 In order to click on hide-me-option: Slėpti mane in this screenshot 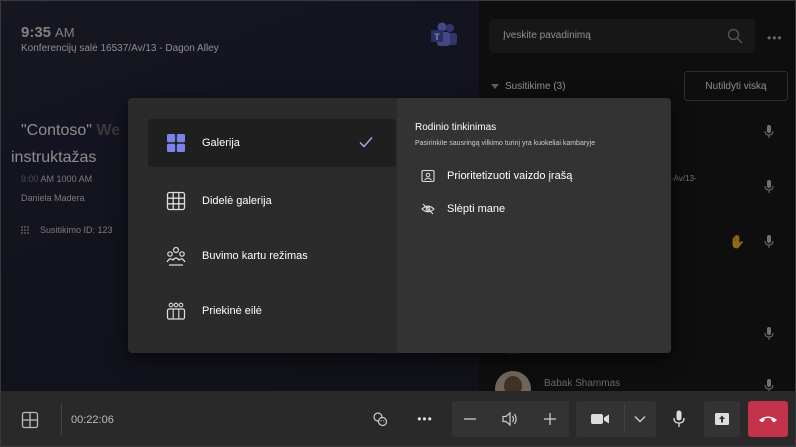, I will do `click(463, 209)`.